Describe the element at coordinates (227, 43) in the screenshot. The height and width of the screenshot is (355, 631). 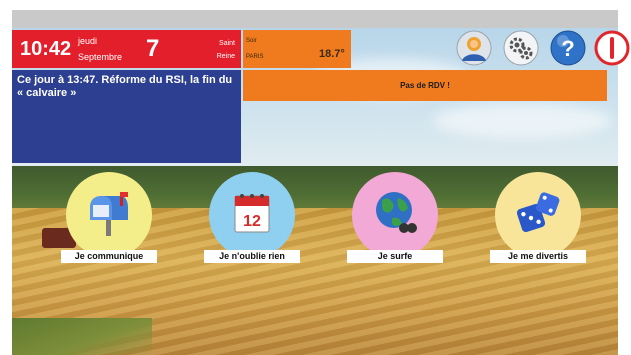
I see `saint-of-day-label: Saint` at that location.